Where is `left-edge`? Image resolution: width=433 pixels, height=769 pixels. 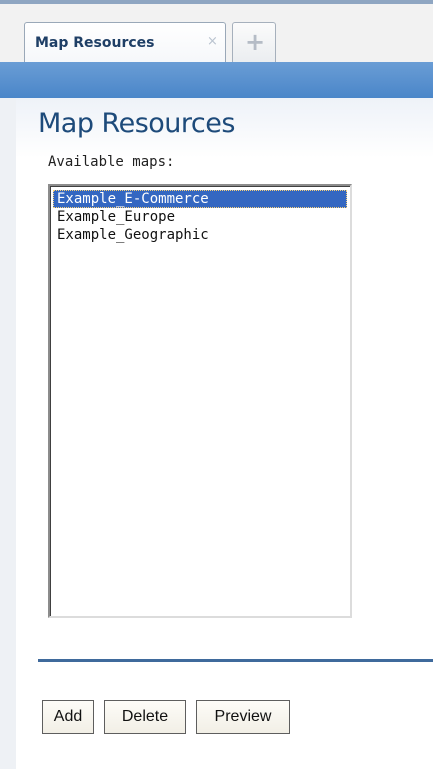
left-edge is located at coordinates (8, 433).